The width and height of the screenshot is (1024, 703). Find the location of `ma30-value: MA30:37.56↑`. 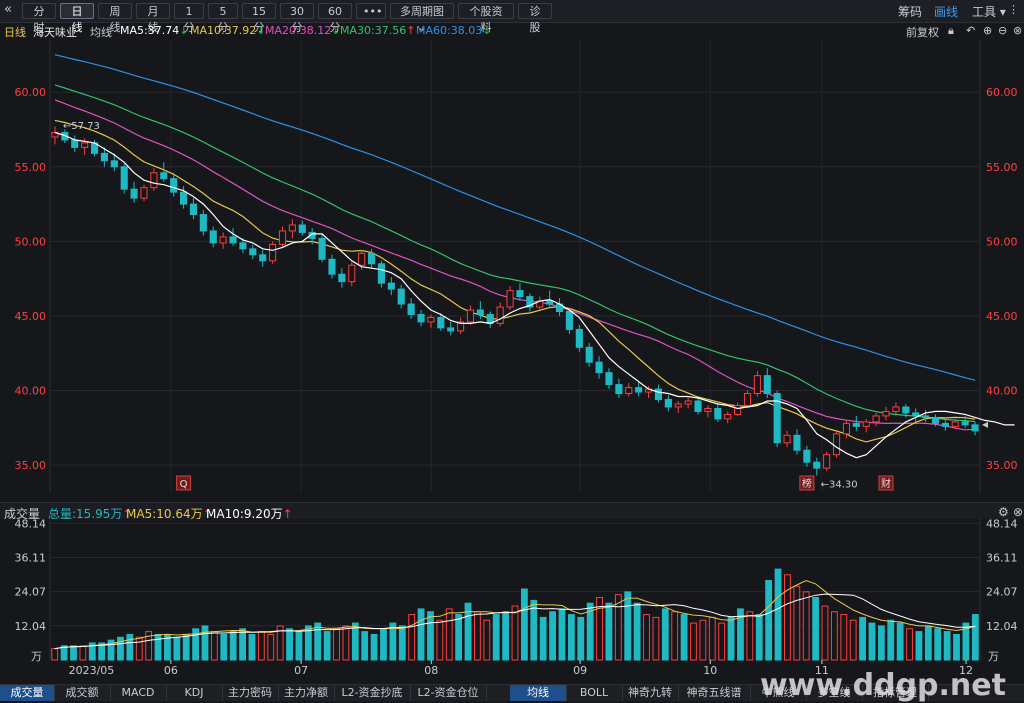

ma30-value: MA30:37.56↑ is located at coordinates (378, 30).